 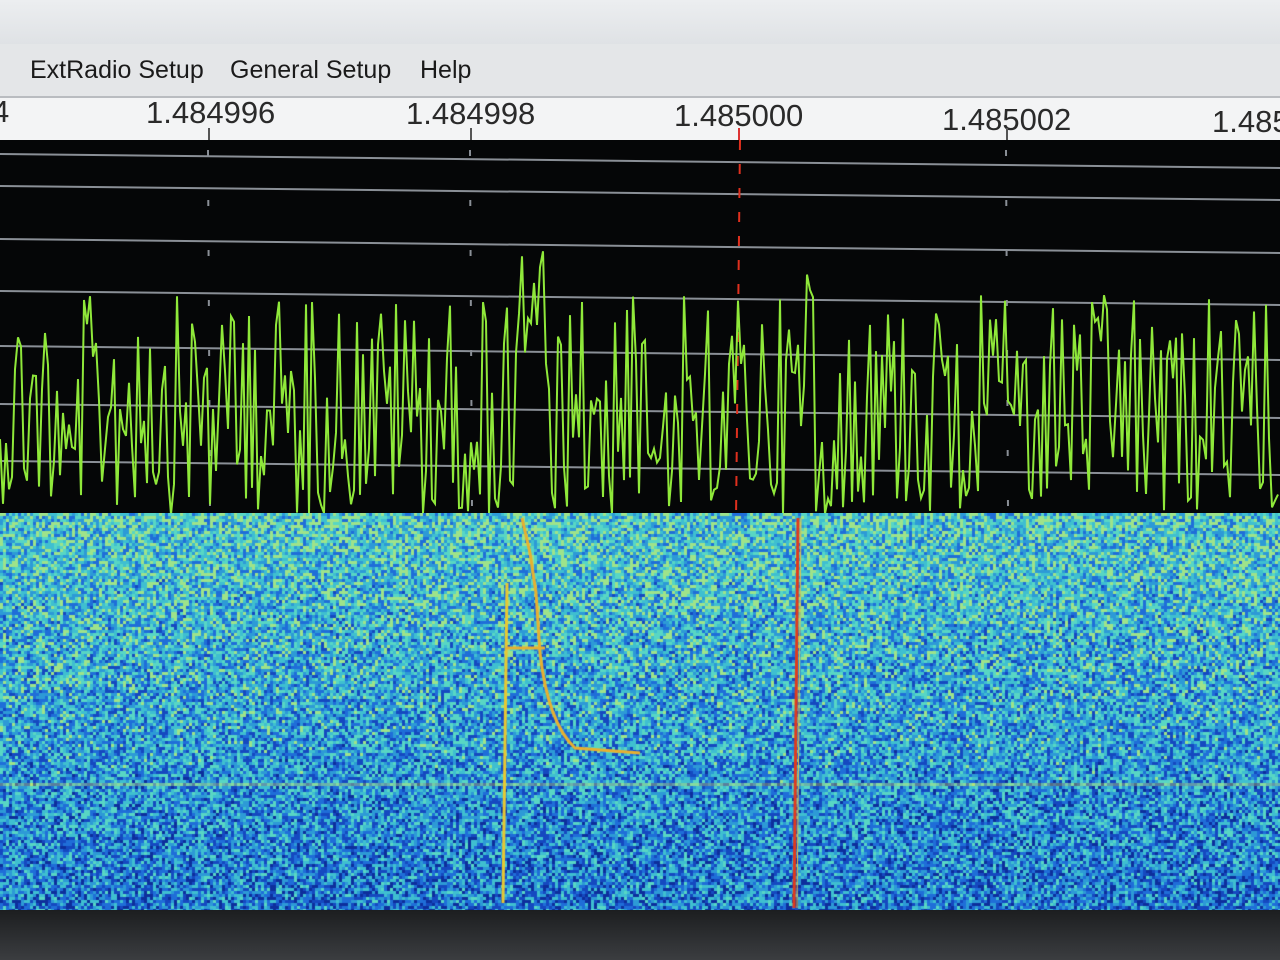 I want to click on freq-label: 4, so click(x=4, y=114).